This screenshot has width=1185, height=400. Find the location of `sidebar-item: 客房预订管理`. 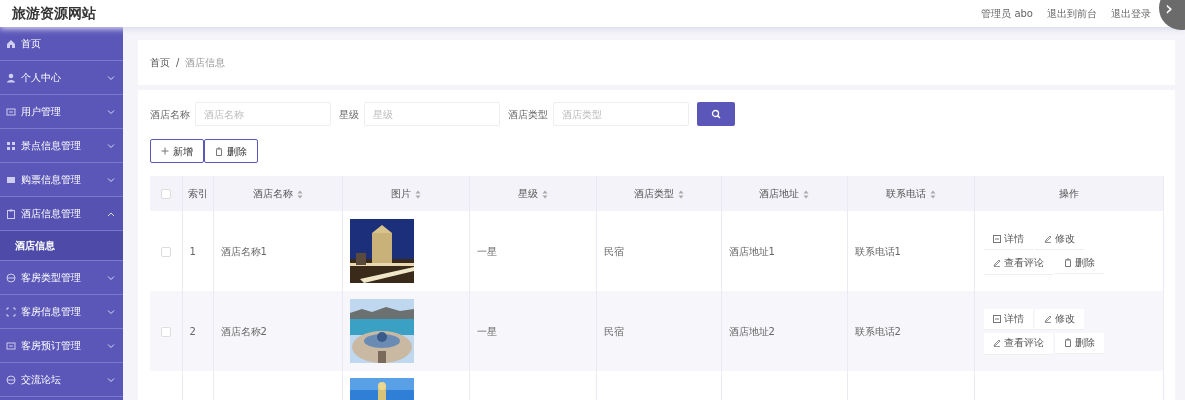

sidebar-item: 客房预订管理 is located at coordinates (61, 346).